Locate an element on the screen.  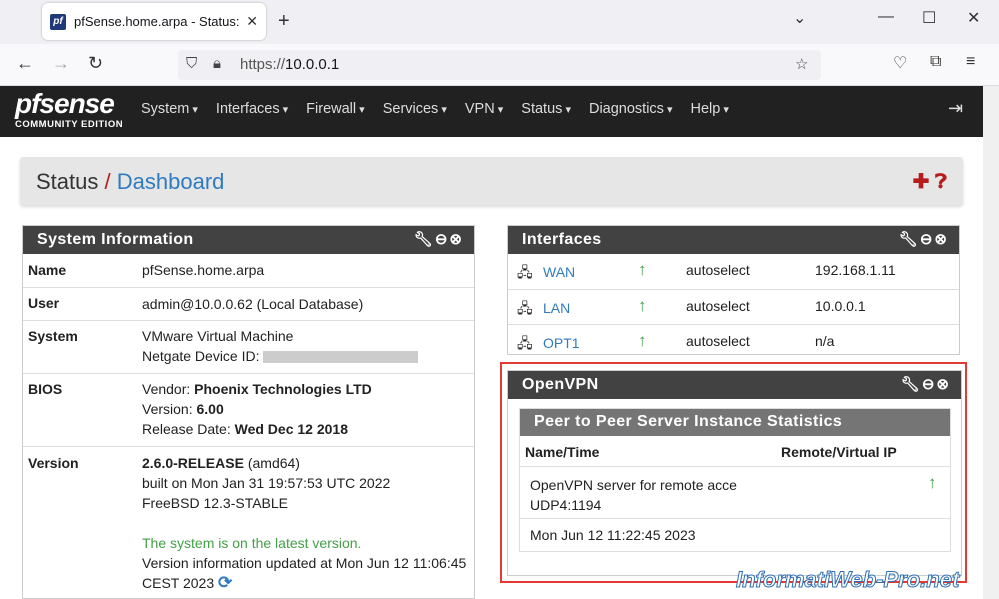
panel-title: OpenVPN is located at coordinates (560, 384).